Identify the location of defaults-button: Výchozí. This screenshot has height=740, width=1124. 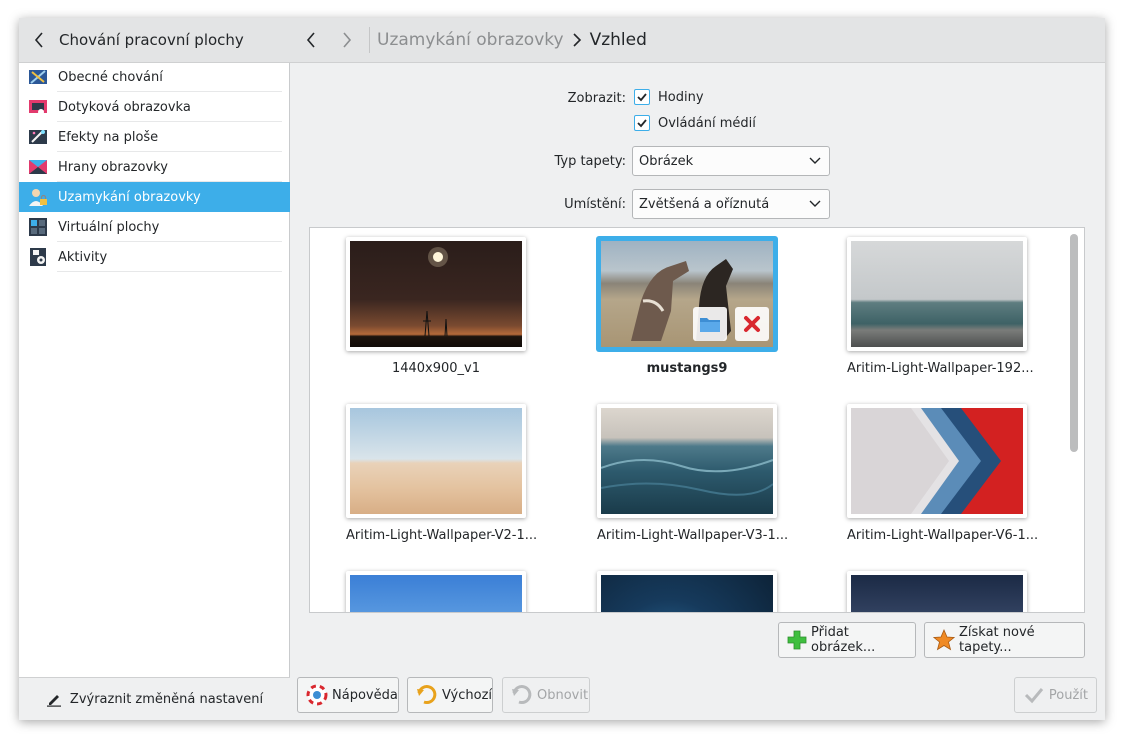
(450, 695).